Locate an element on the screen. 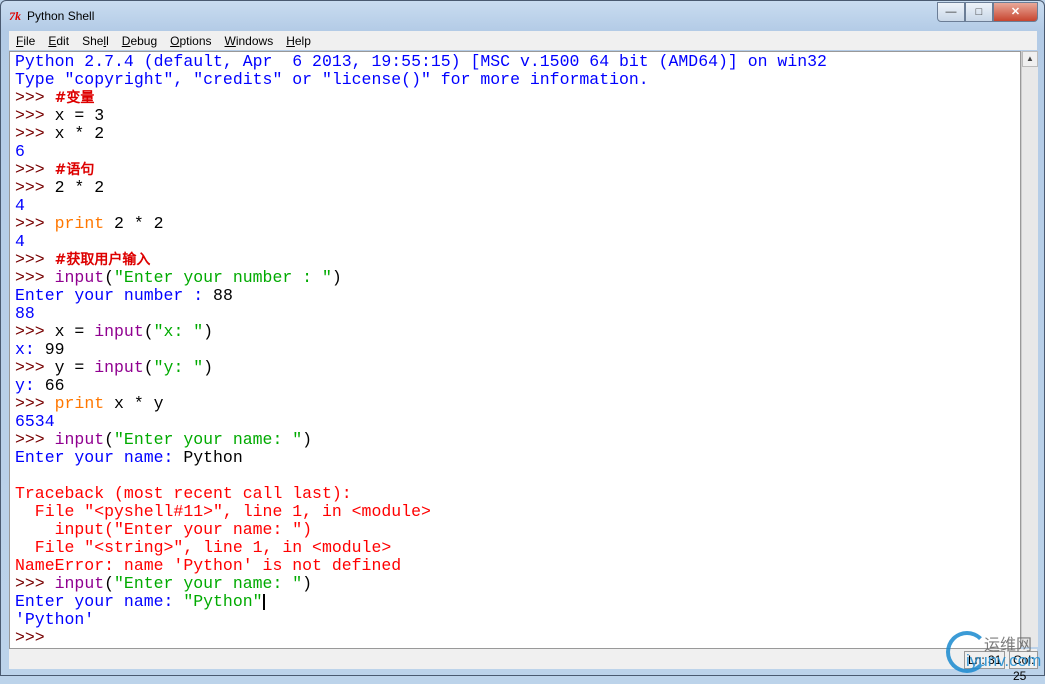 This screenshot has width=1045, height=684. shell-text-stdout: y: is located at coordinates (30, 385).